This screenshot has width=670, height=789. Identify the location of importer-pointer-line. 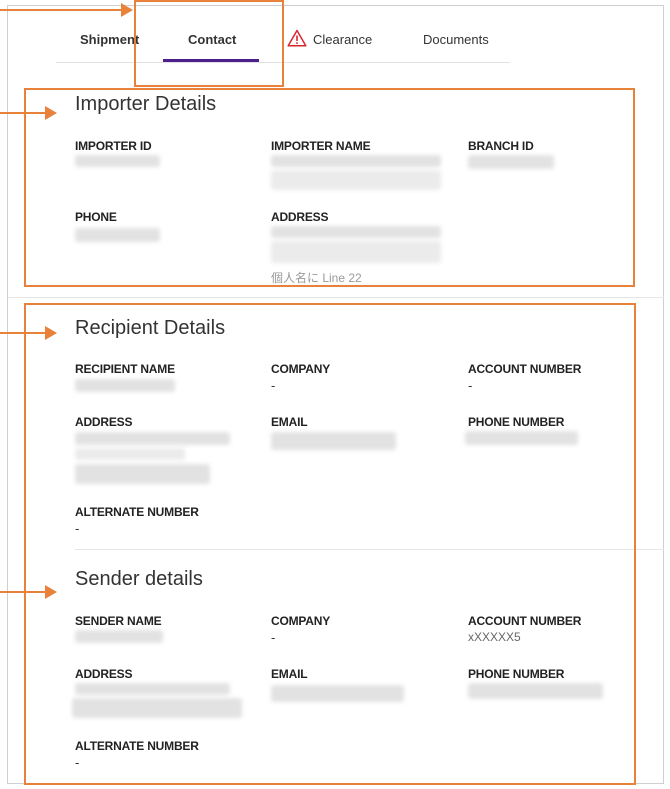
(23, 113).